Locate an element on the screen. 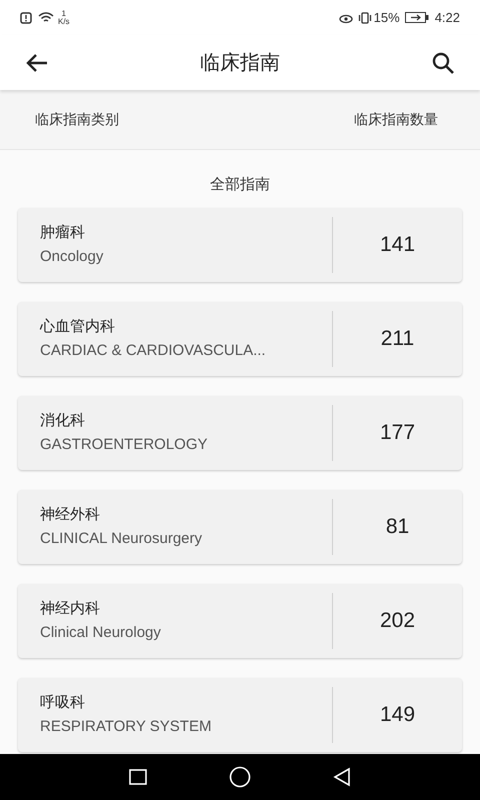 This screenshot has width=480, height=800. guideline-count: 149 is located at coordinates (398, 715).